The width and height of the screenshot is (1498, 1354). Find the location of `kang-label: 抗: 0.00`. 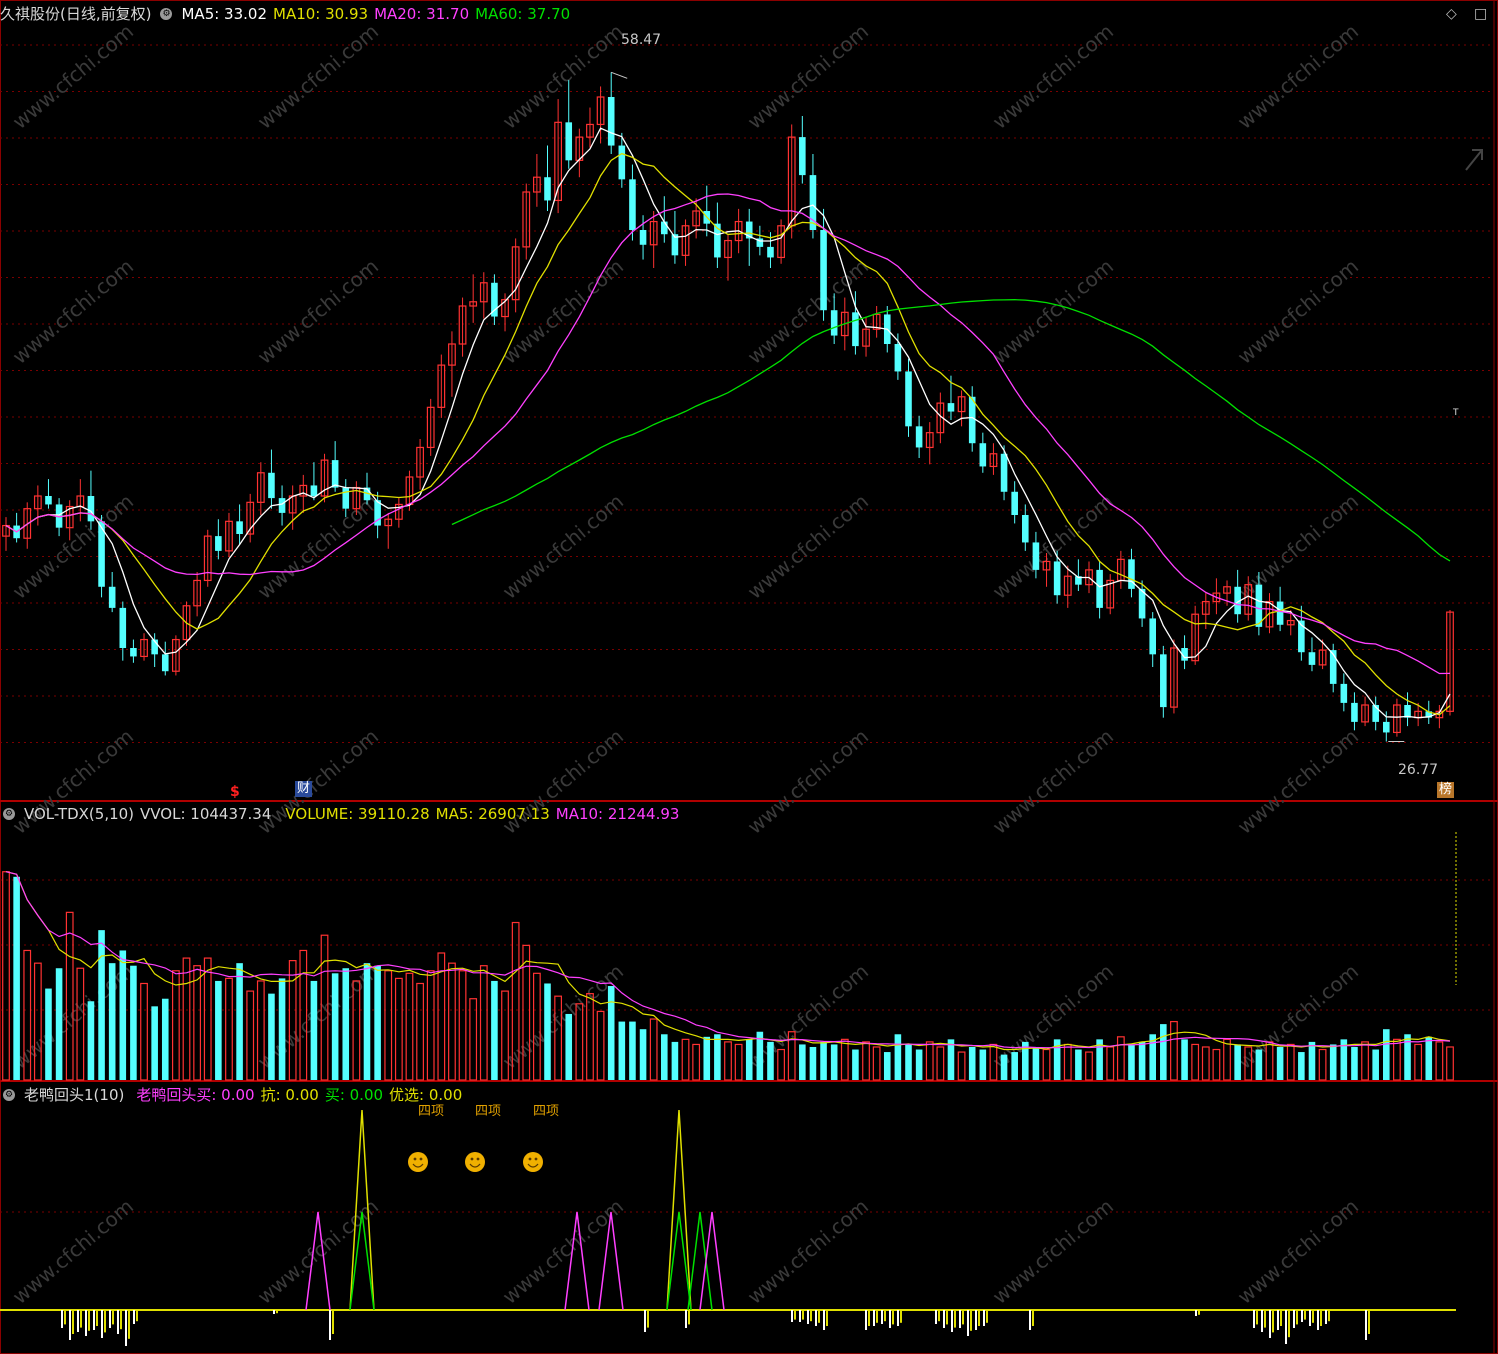

kang-label: 抗: 0.00 is located at coordinates (289, 1095).